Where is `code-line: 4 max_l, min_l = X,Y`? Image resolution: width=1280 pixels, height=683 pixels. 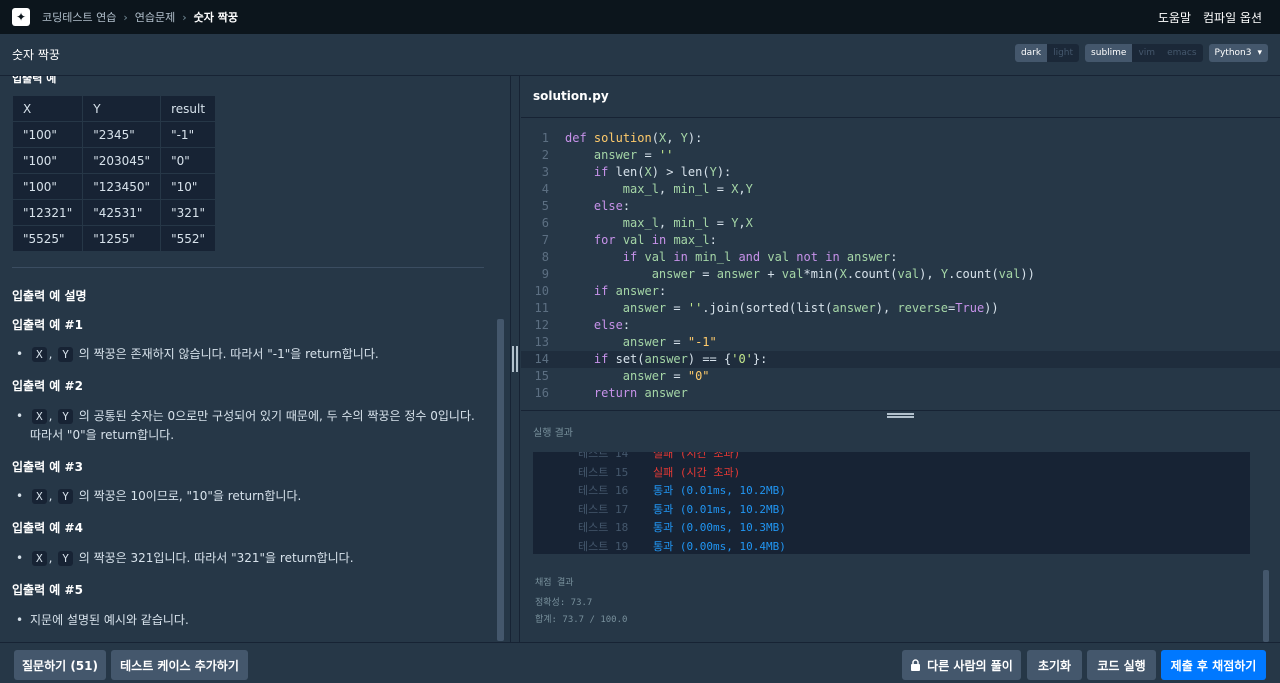
code-line: 4 max_l, min_l = X,Y is located at coordinates (900, 189).